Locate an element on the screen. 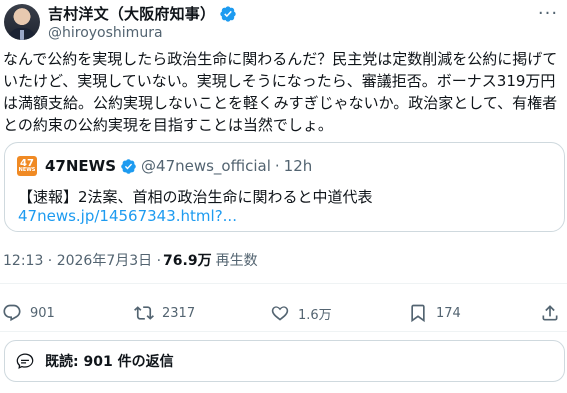  quoted-logo-icon: 47 NEWS is located at coordinates (27, 166).